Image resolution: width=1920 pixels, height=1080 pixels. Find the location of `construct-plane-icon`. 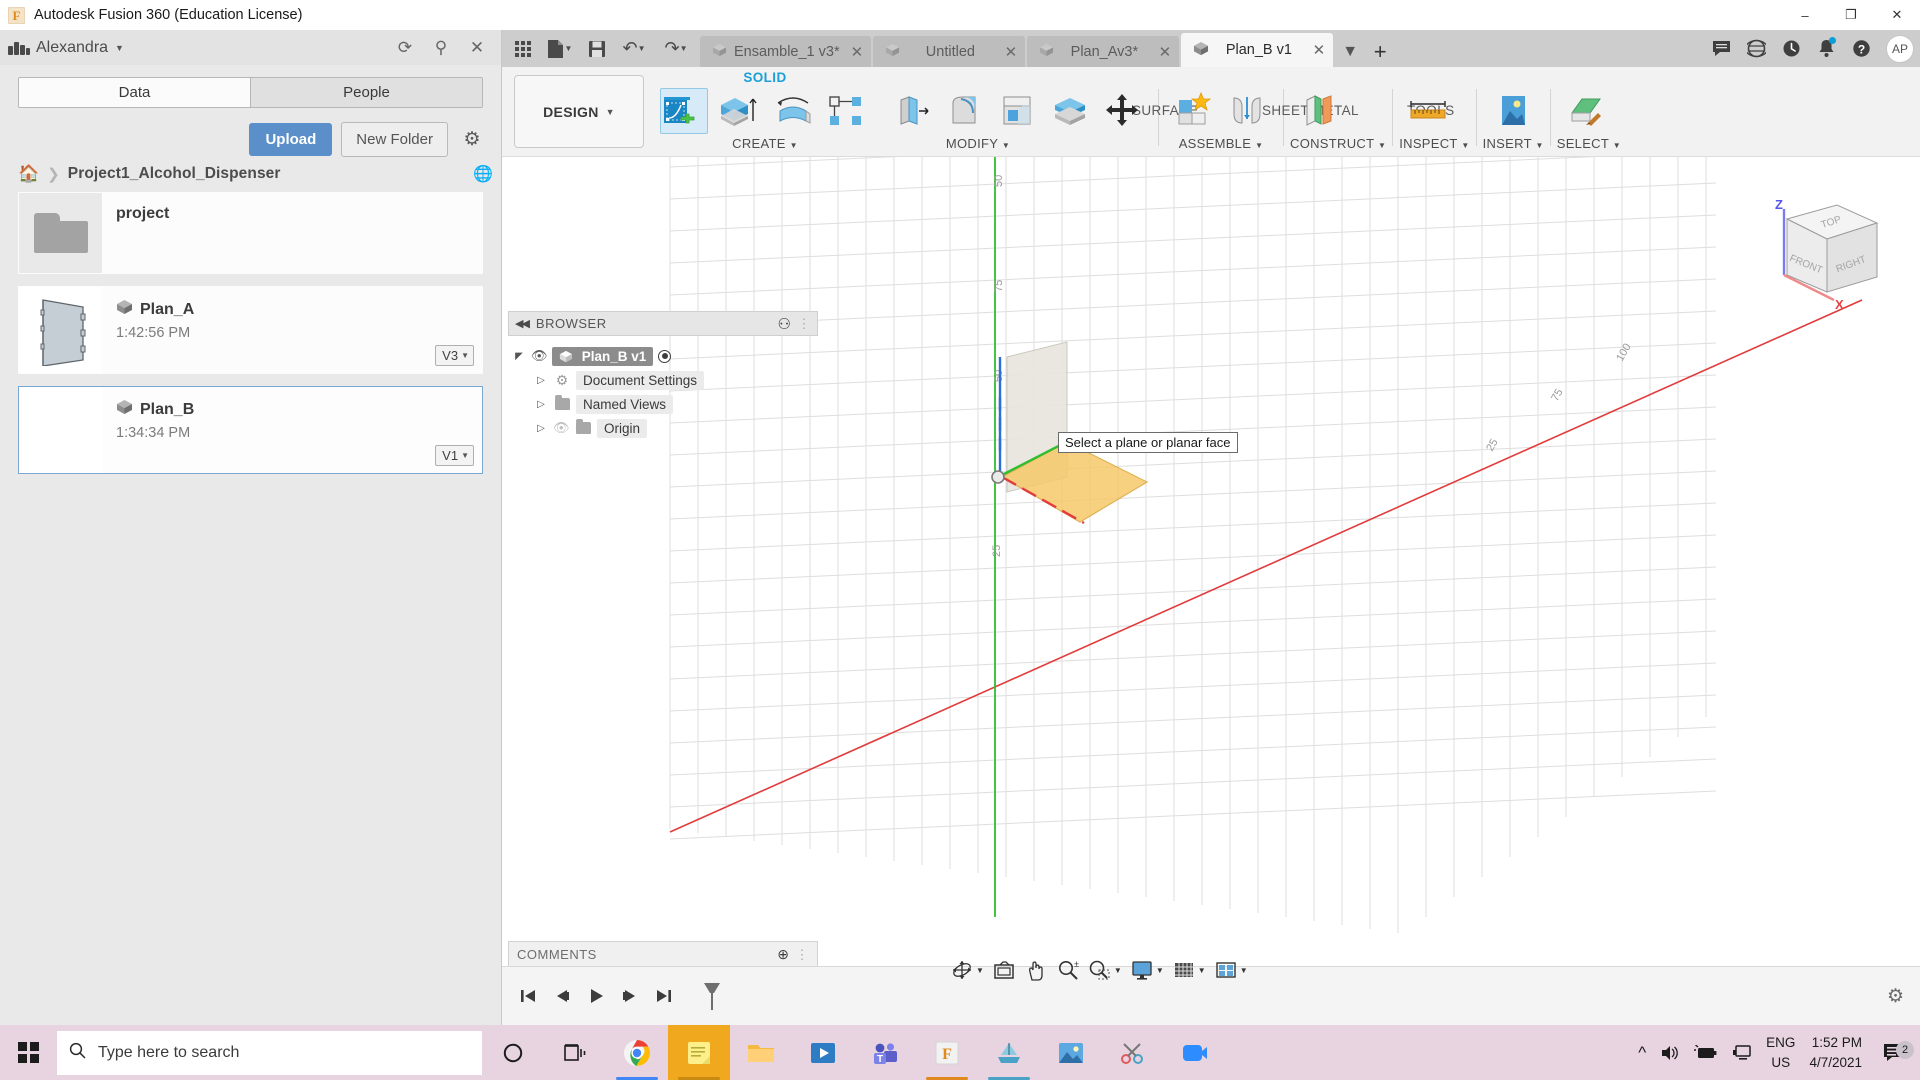

construct-plane-icon is located at coordinates (1320, 111).